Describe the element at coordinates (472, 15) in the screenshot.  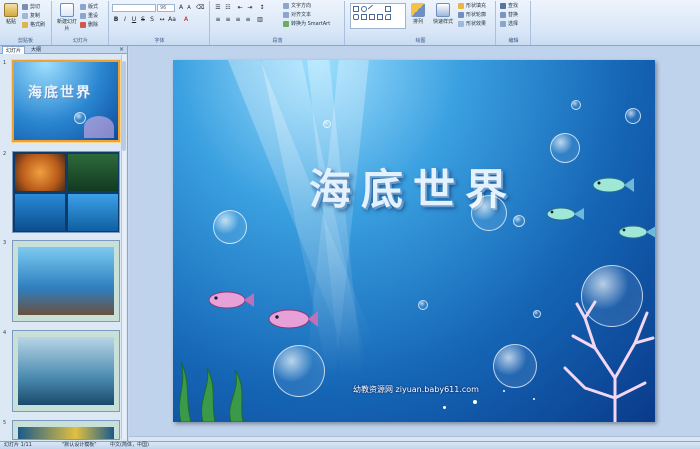
I see `shape-outline-button: 形状轮廓` at that location.